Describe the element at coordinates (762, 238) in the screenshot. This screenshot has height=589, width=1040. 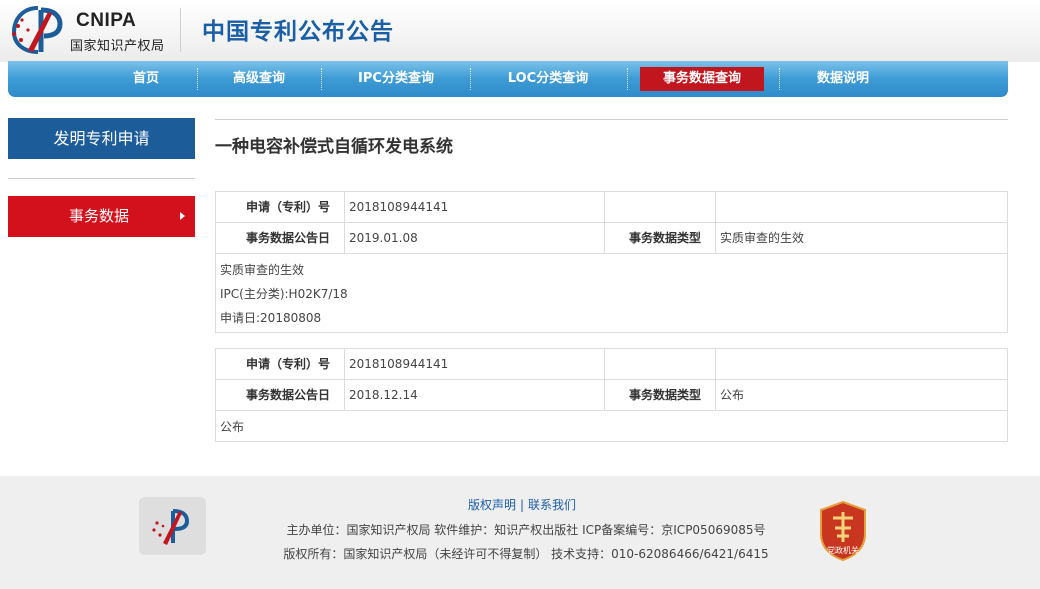
I see `transaction-type-value: 实质审查的生效` at that location.